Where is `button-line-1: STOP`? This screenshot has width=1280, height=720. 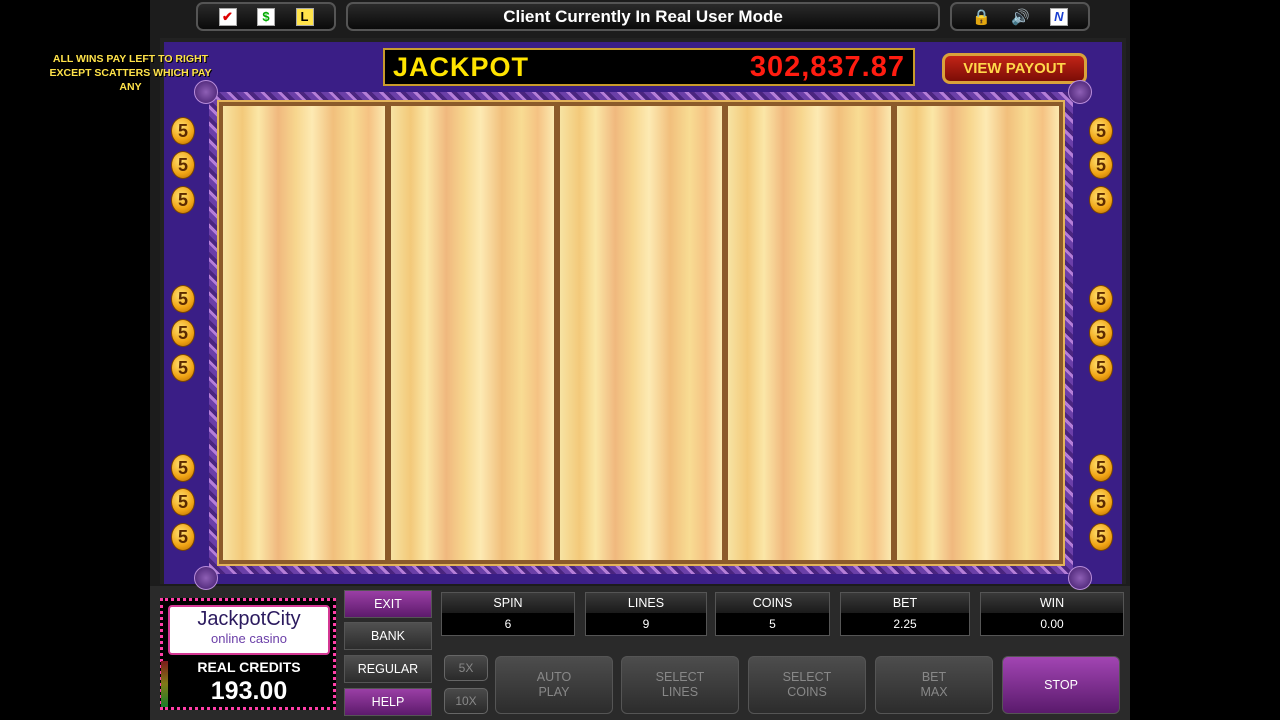
button-line-1: STOP is located at coordinates (1061, 684).